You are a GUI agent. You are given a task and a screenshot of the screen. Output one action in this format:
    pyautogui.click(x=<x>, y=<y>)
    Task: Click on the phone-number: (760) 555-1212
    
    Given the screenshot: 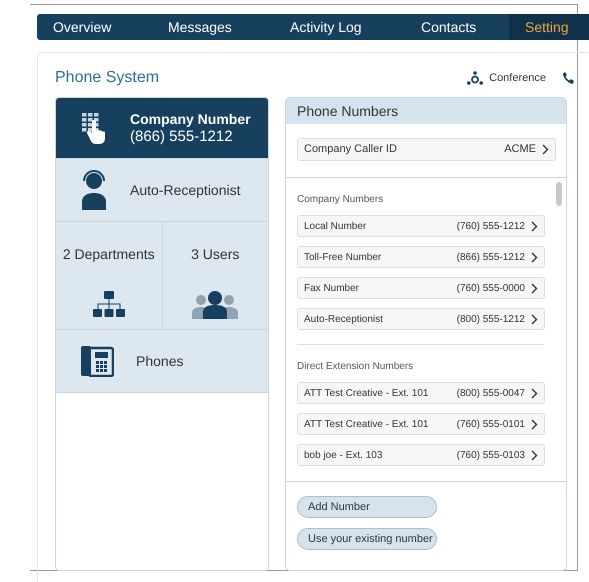 What is the action you would take?
    pyautogui.click(x=490, y=227)
    